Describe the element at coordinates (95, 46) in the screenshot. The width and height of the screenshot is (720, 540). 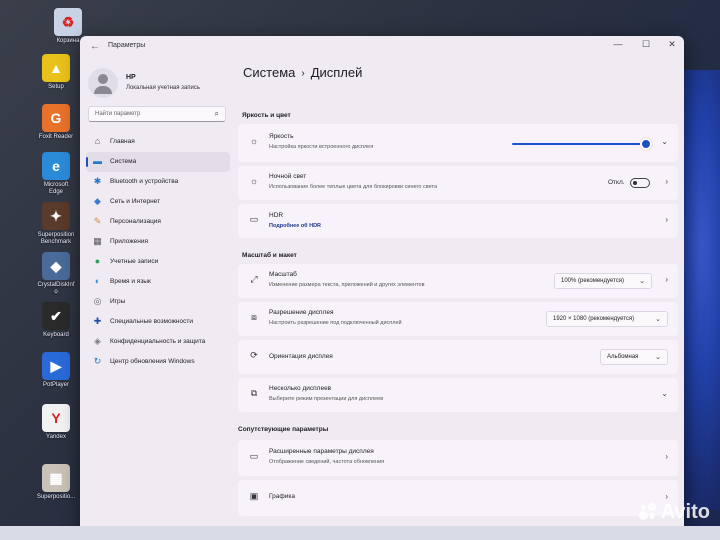
I see `back-arrow-icon: ←` at that location.